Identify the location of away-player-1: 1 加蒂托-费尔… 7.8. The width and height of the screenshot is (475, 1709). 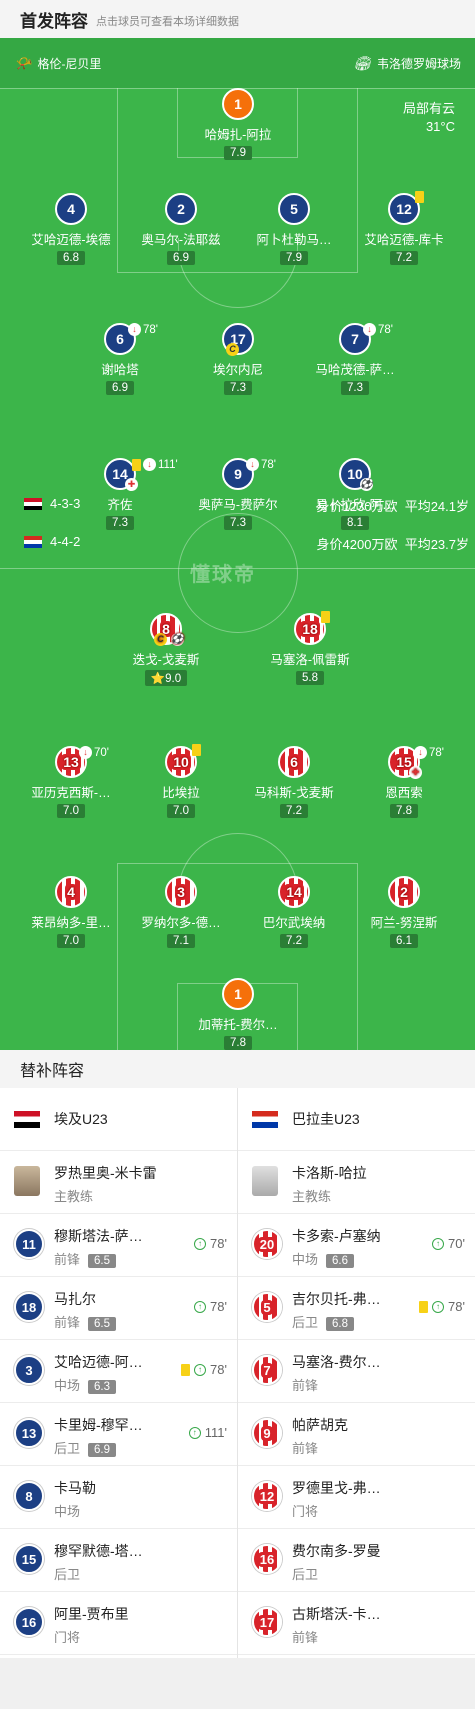
(238, 1014).